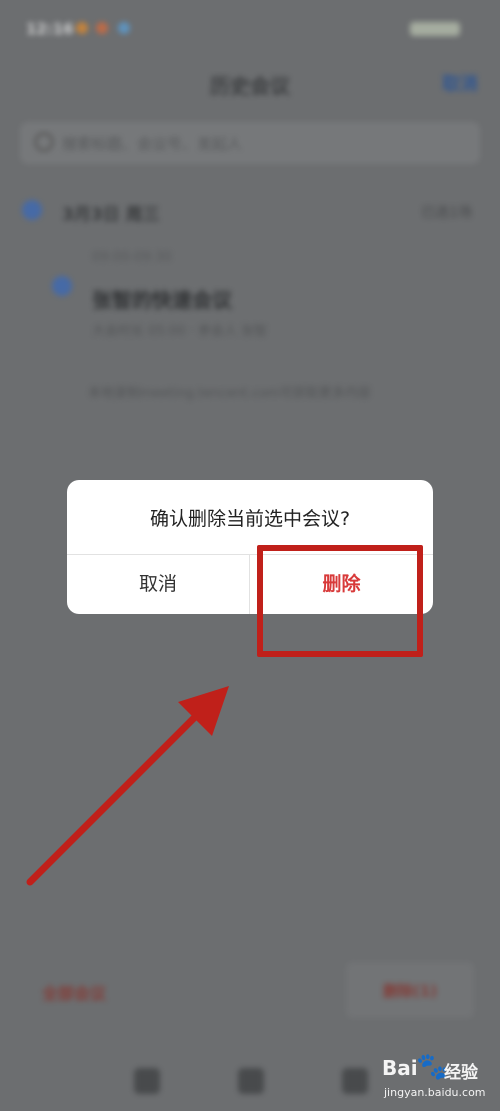 This screenshot has height=1111, width=500. What do you see at coordinates (435, 1092) in the screenshot?
I see `watermark-url: jingyan.baidu.com` at bounding box center [435, 1092].